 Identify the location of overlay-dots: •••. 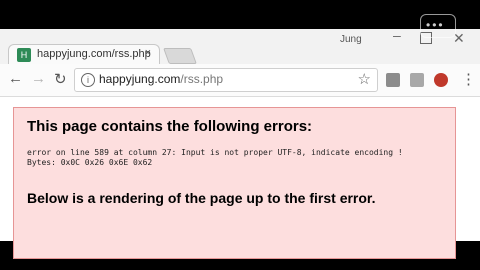
(435, 25).